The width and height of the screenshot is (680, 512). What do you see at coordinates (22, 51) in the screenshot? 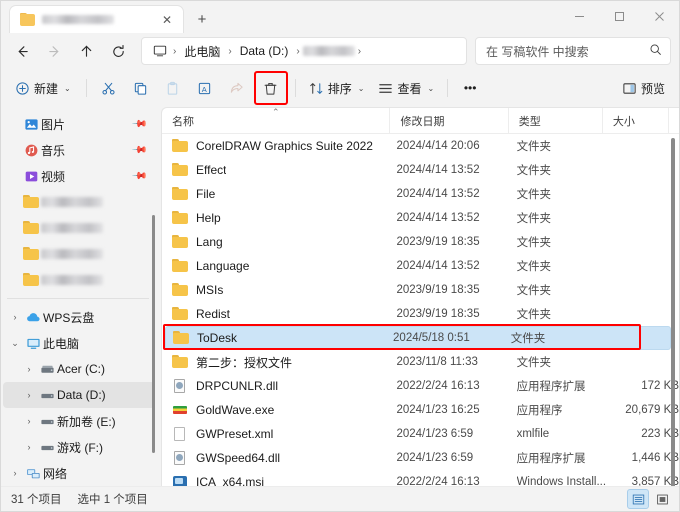
I see `back-button` at bounding box center [22, 51].